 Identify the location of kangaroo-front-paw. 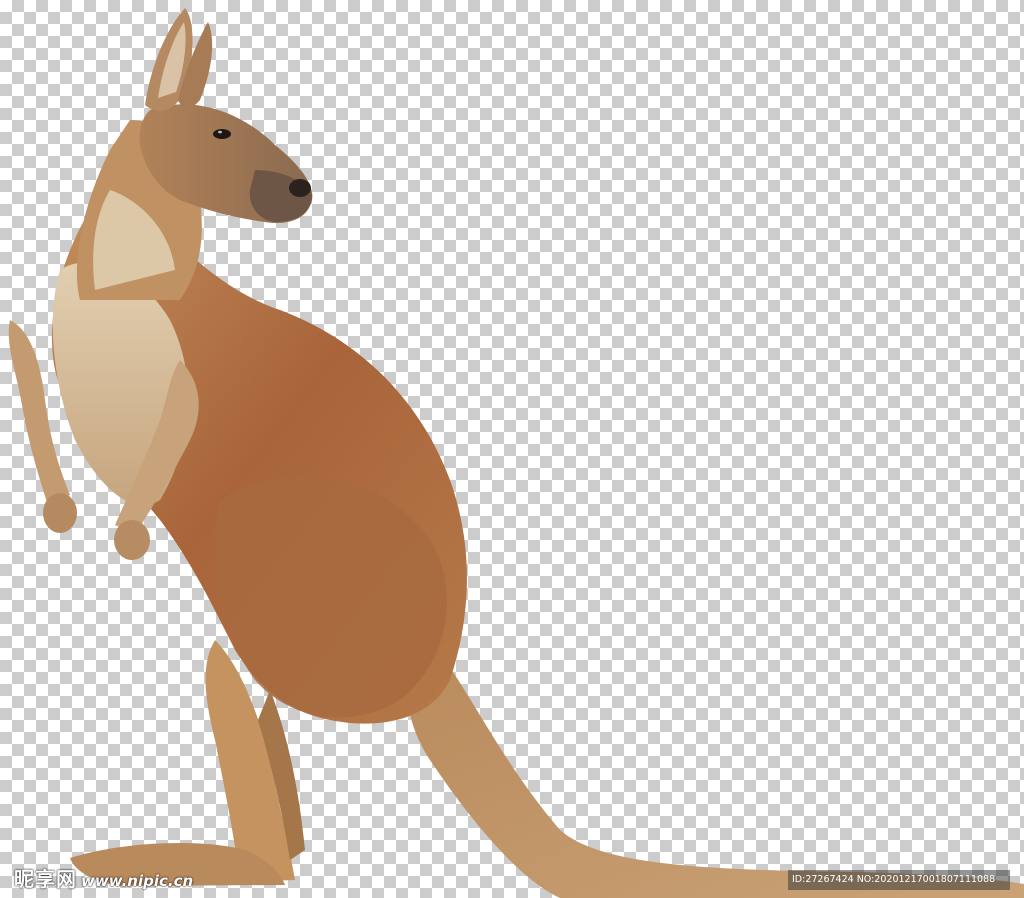
(132, 540).